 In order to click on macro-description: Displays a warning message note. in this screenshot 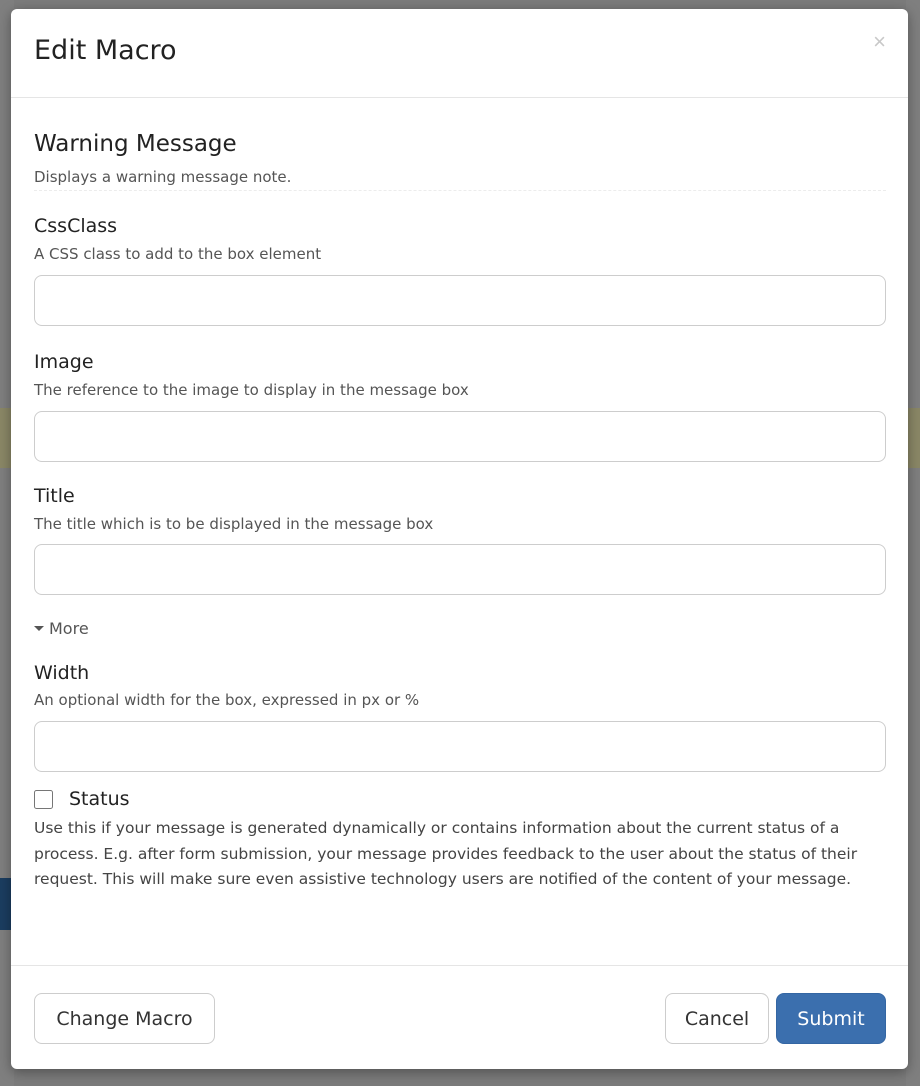, I will do `click(163, 177)`.